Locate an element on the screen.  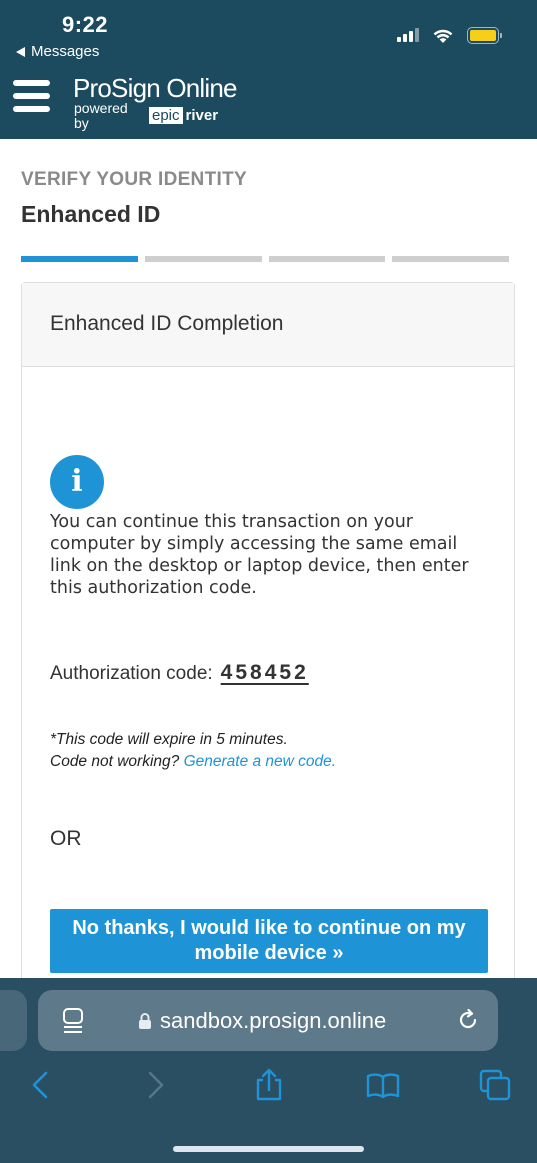
back-icon is located at coordinates (41, 1085).